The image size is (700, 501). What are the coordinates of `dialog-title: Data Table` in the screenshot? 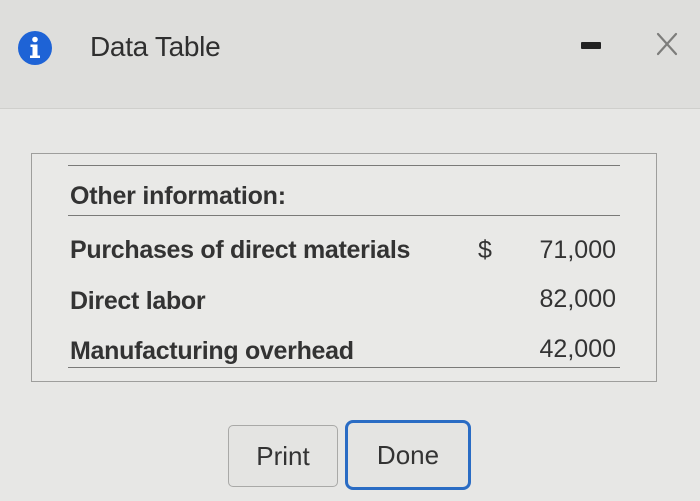 It's located at (155, 46).